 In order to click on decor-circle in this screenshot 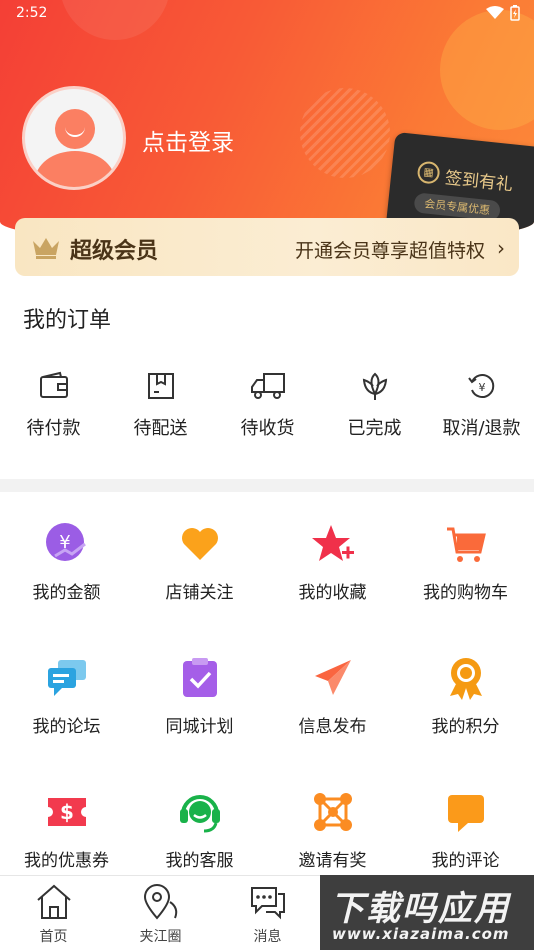, I will do `click(487, 70)`.